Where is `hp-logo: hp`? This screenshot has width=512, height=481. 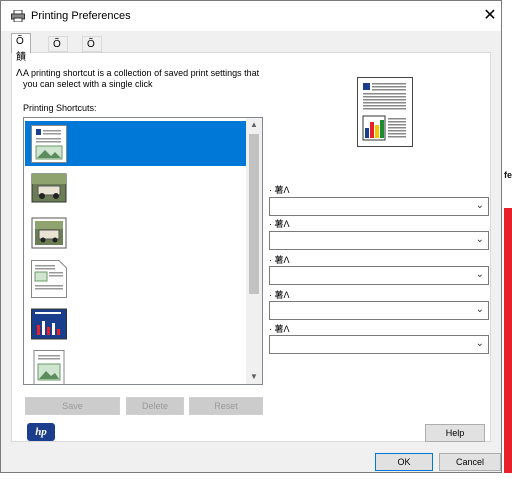 hp-logo: hp is located at coordinates (41, 432).